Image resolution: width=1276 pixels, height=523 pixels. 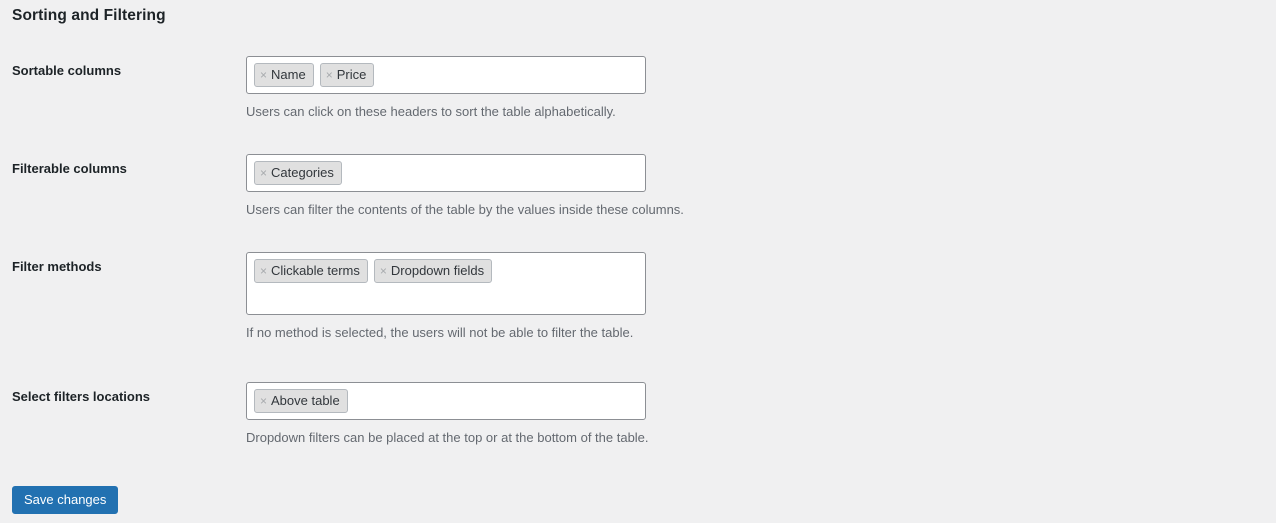 What do you see at coordinates (89, 15) in the screenshot?
I see `page-title: Sorting and Filtering` at bounding box center [89, 15].